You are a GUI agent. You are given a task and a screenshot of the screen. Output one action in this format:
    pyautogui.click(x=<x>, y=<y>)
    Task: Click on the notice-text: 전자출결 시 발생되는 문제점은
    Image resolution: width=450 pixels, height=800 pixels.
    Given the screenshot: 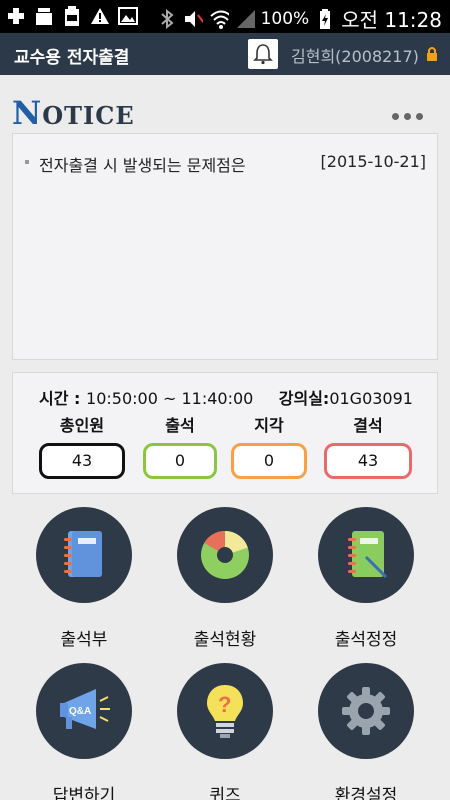 What is the action you would take?
    pyautogui.click(x=142, y=165)
    